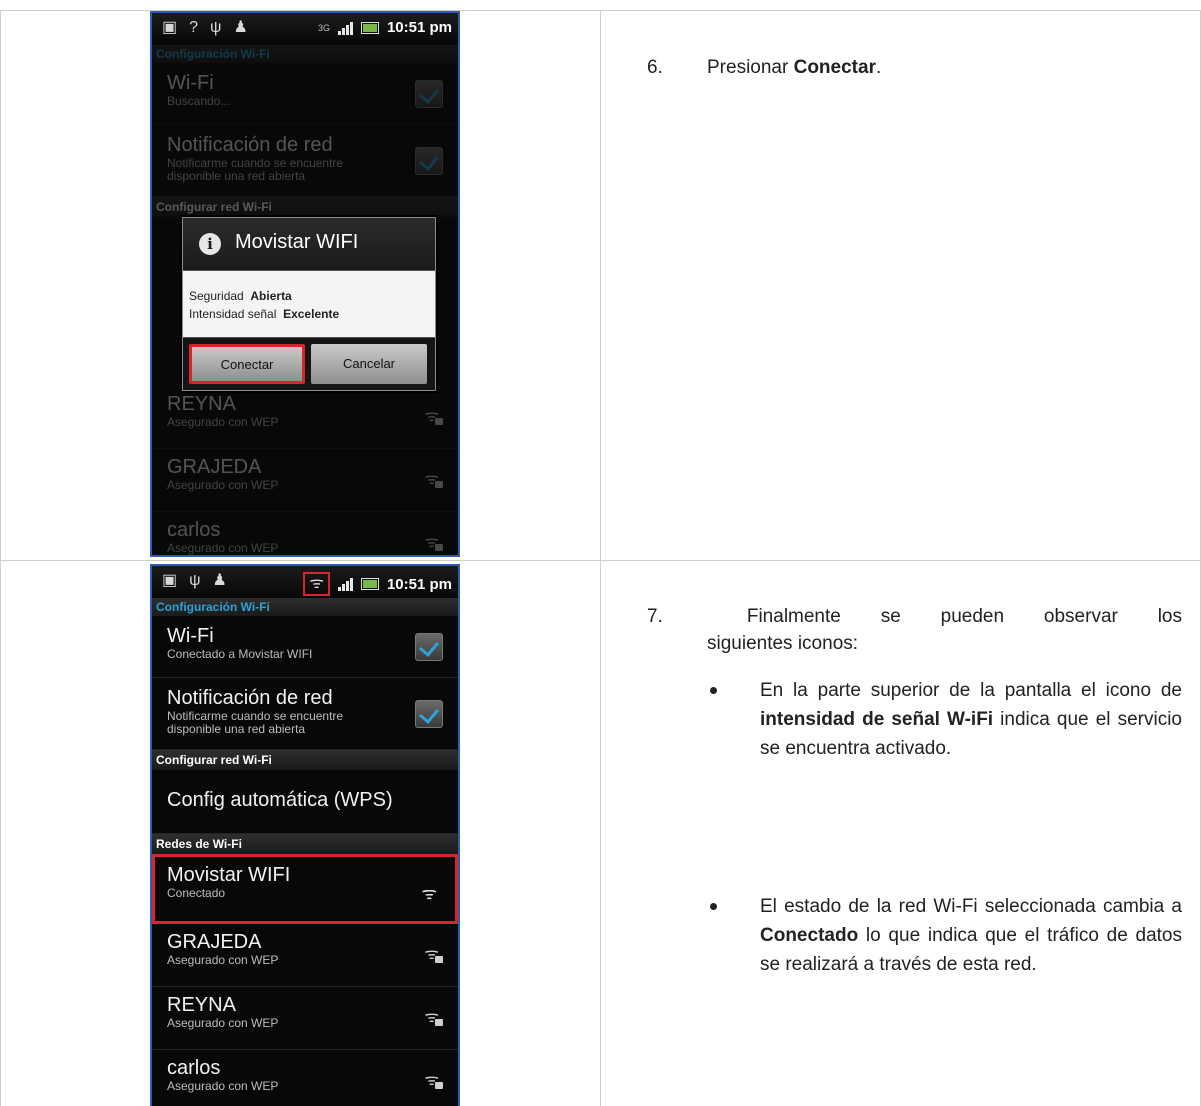 The width and height of the screenshot is (1201, 1106). Describe the element at coordinates (271, 296) in the screenshot. I see `security-value: Abierta` at that location.